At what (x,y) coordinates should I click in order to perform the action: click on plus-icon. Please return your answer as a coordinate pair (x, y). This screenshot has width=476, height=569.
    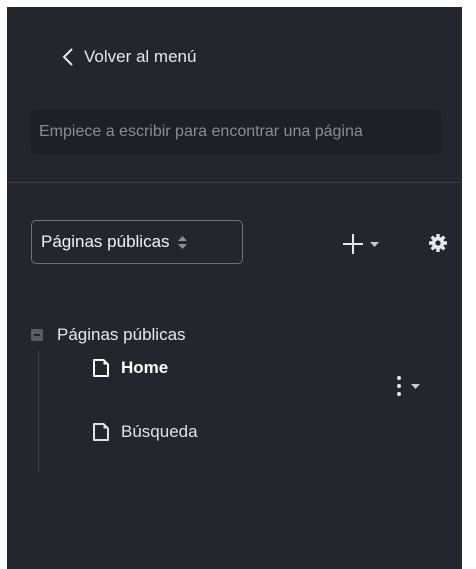
    Looking at the image, I should click on (353, 244).